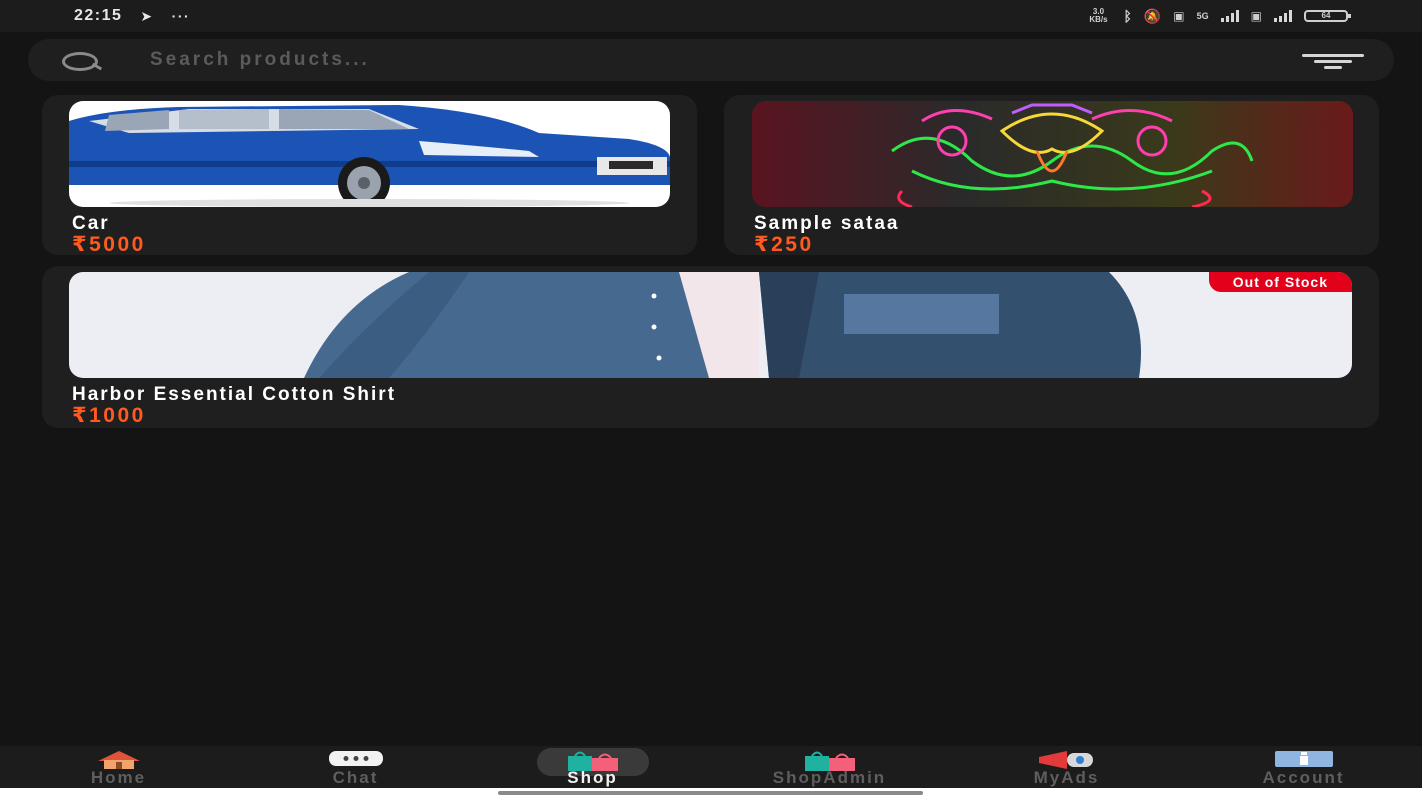 Image resolution: width=1422 pixels, height=800 pixels. What do you see at coordinates (710, 325) in the screenshot?
I see `product-image-shirt: Out of Stock` at bounding box center [710, 325].